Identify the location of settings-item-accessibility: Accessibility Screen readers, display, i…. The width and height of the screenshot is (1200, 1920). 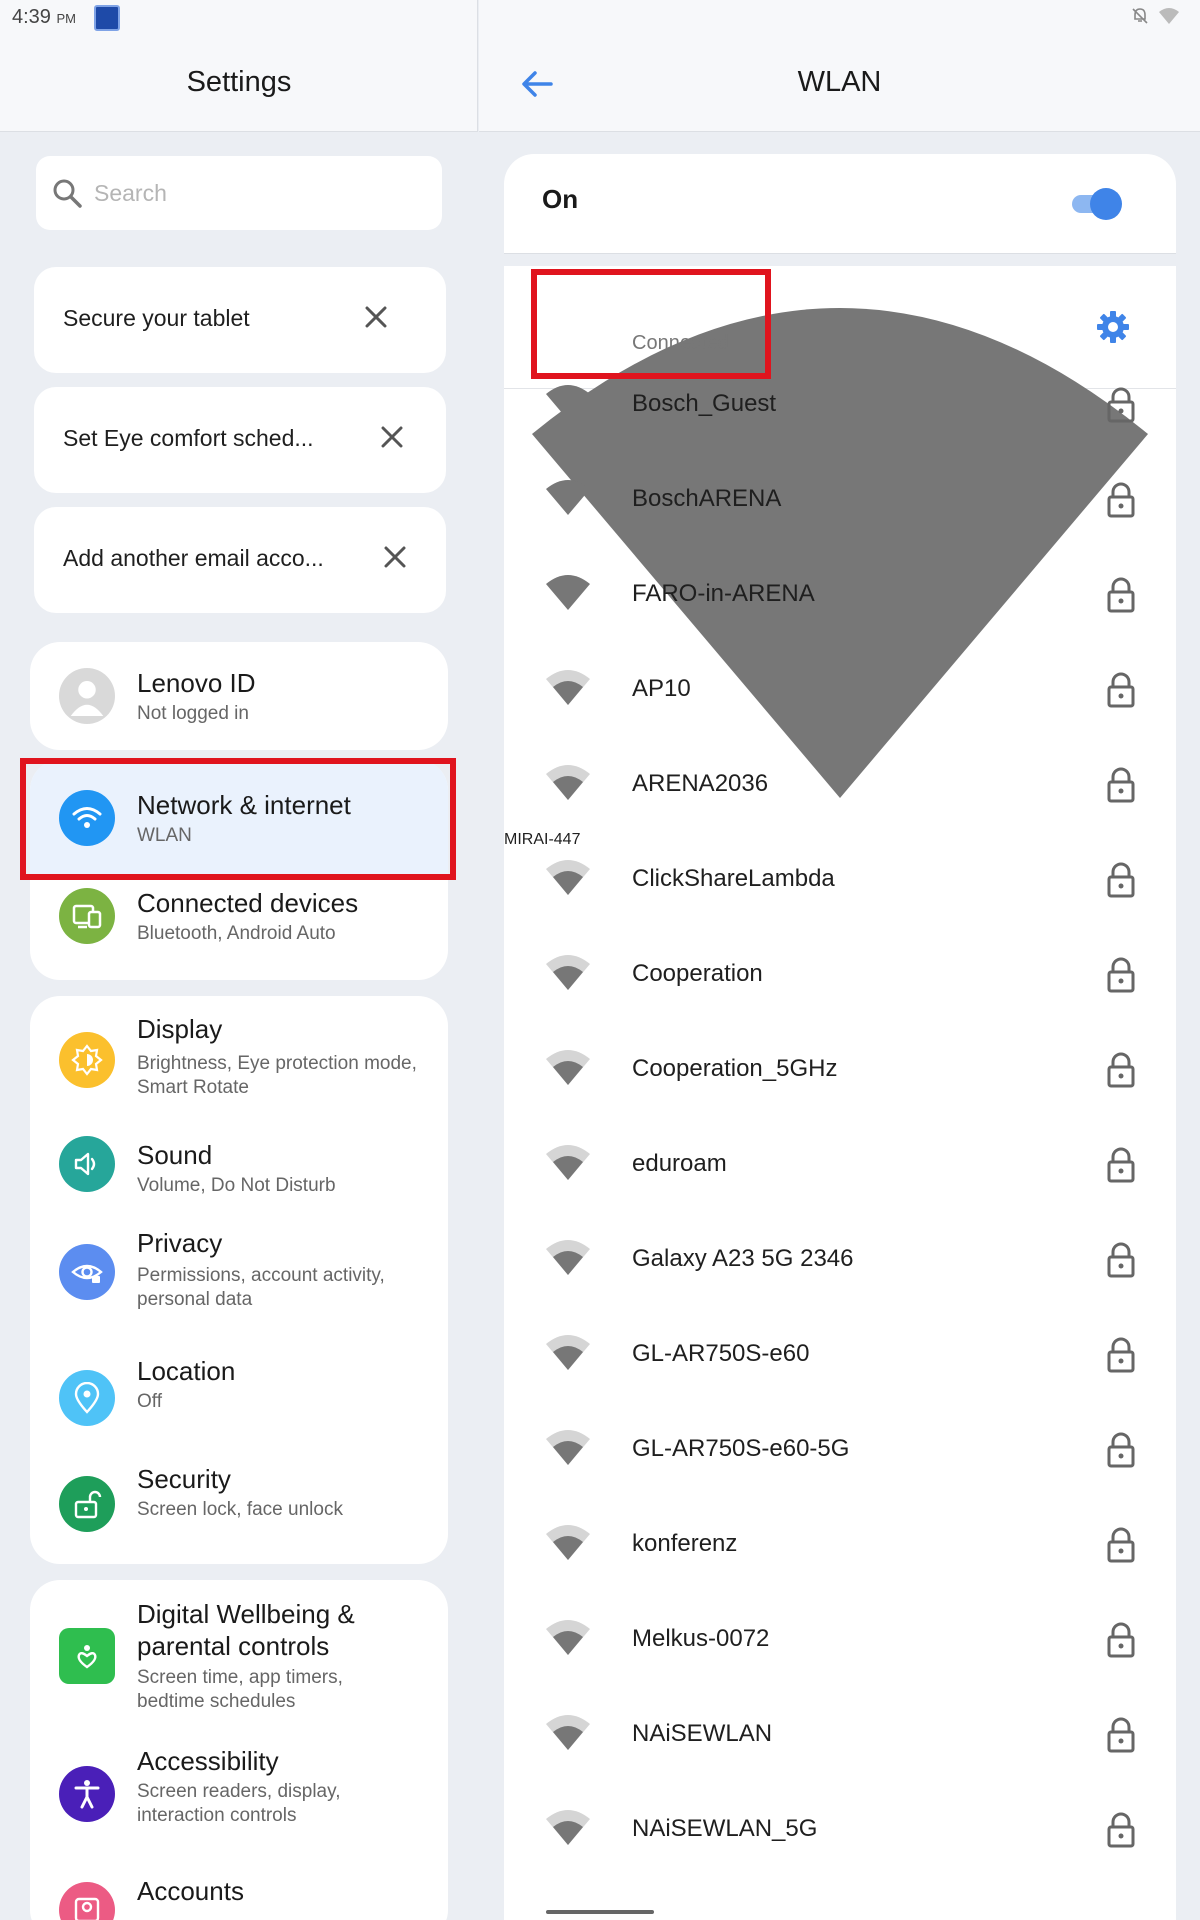
(239, 1792).